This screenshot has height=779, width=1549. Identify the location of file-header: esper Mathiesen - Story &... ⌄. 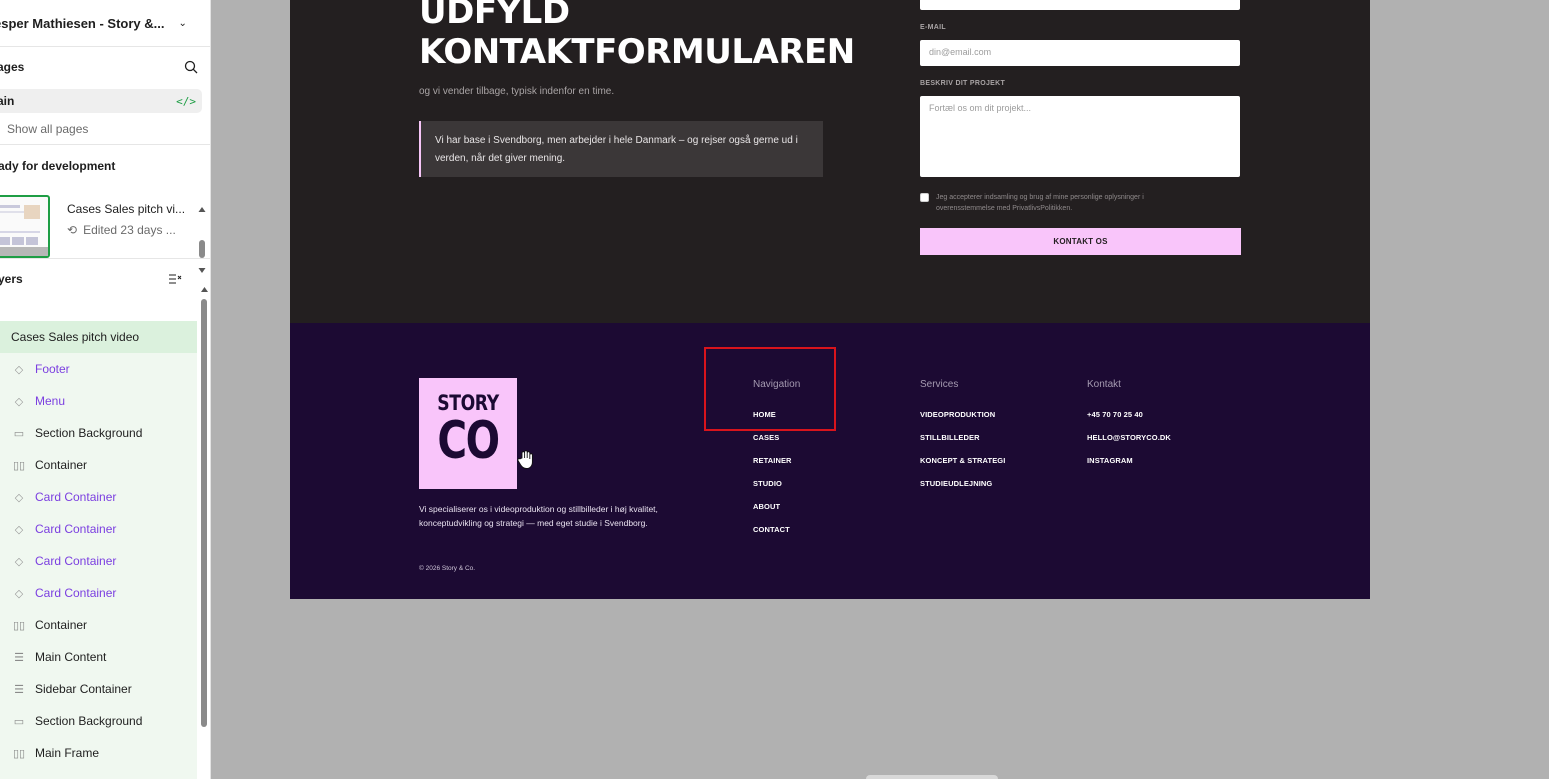
(105, 23).